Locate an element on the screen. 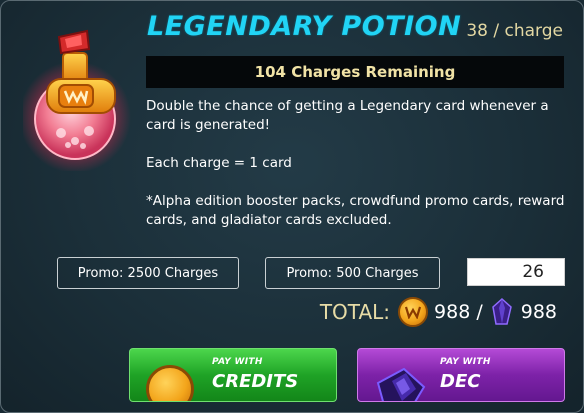 The height and width of the screenshot is (413, 584). pay-with-credits-button: PAY WITH CREDITS is located at coordinates (233, 375).